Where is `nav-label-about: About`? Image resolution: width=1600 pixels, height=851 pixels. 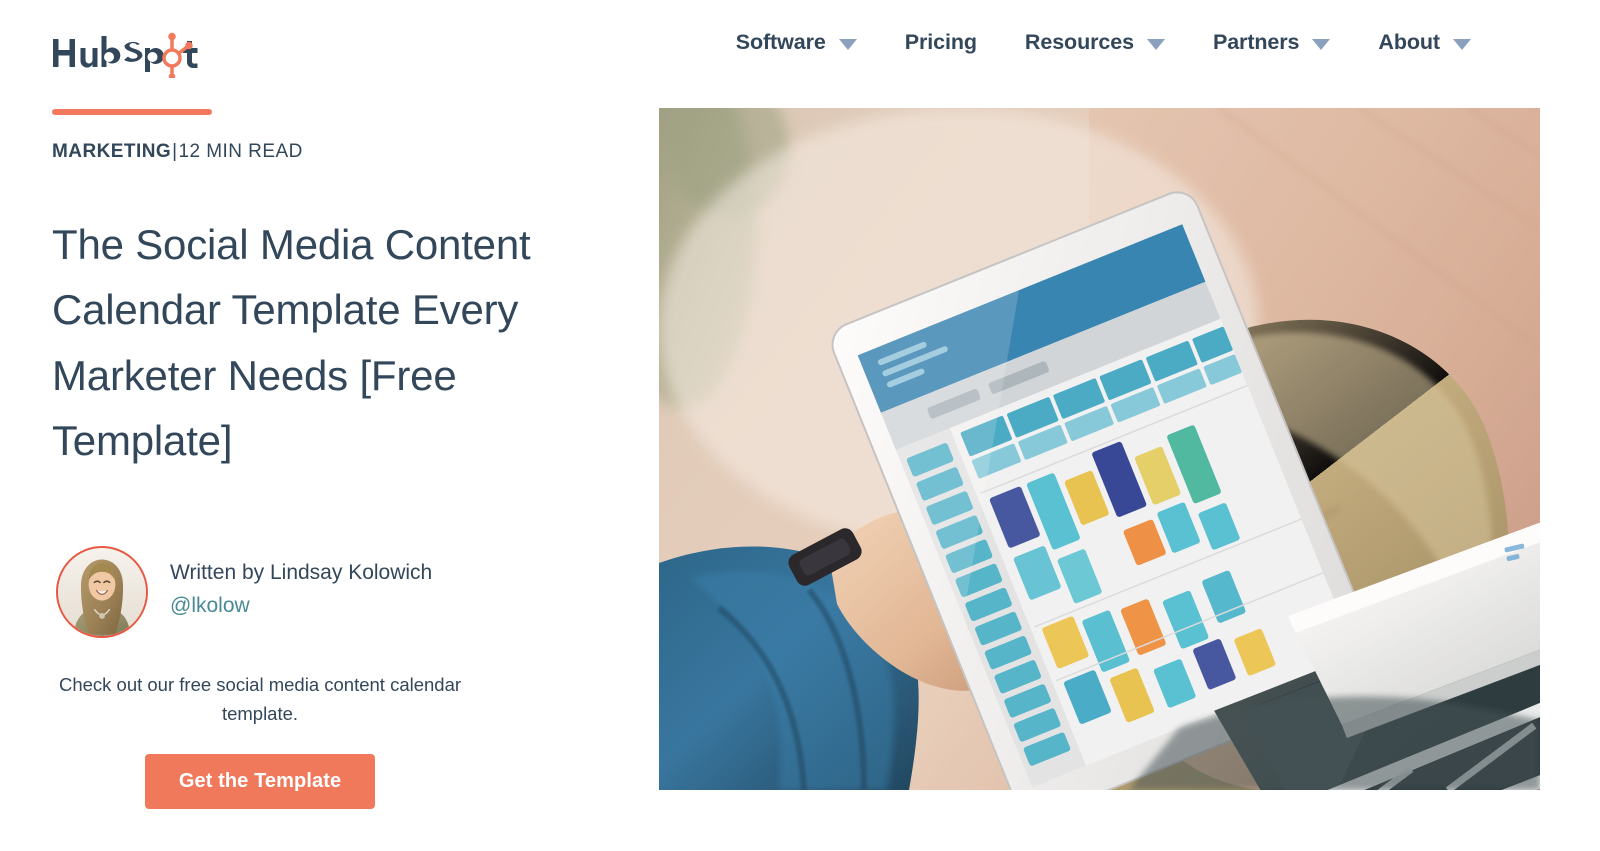
nav-label-about: About is located at coordinates (1409, 42).